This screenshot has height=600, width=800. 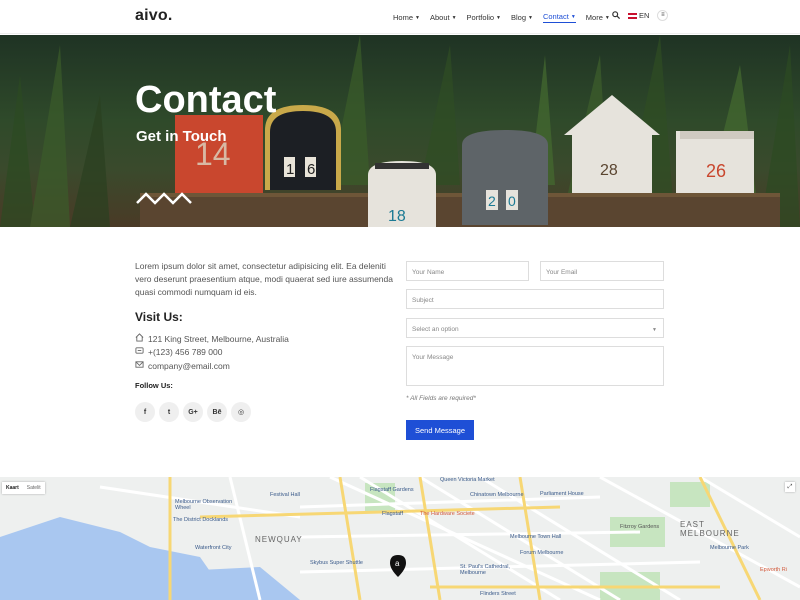 What do you see at coordinates (663, 15) in the screenshot?
I see `menu-icon: ≡` at bounding box center [663, 15].